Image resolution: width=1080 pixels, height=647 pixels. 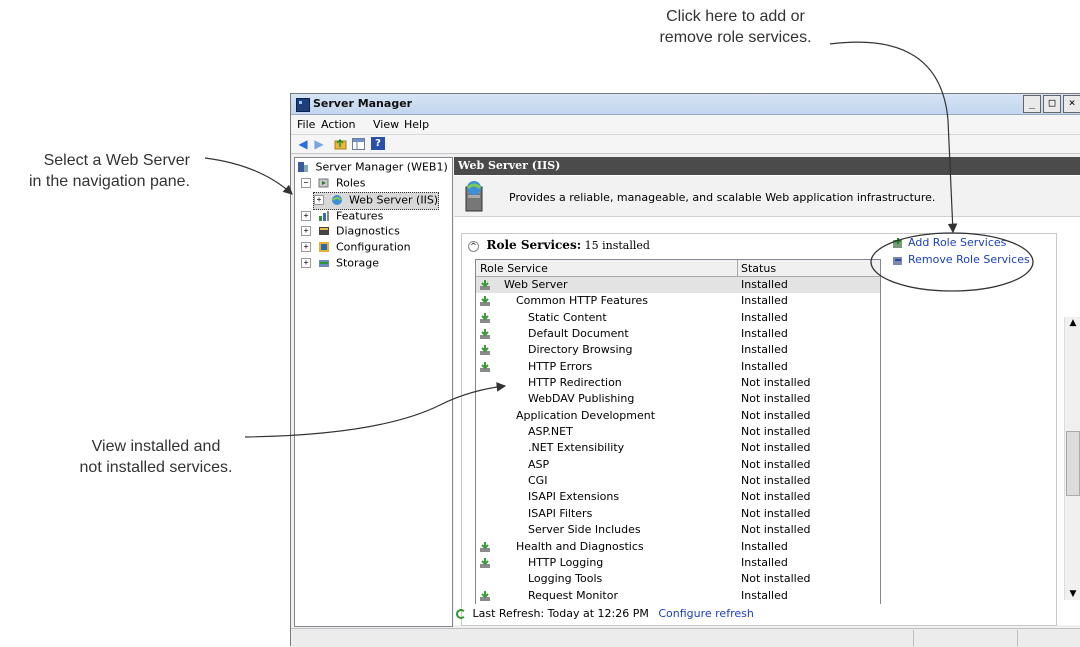 I want to click on arrow-to-add-remove, so click(x=893, y=137).